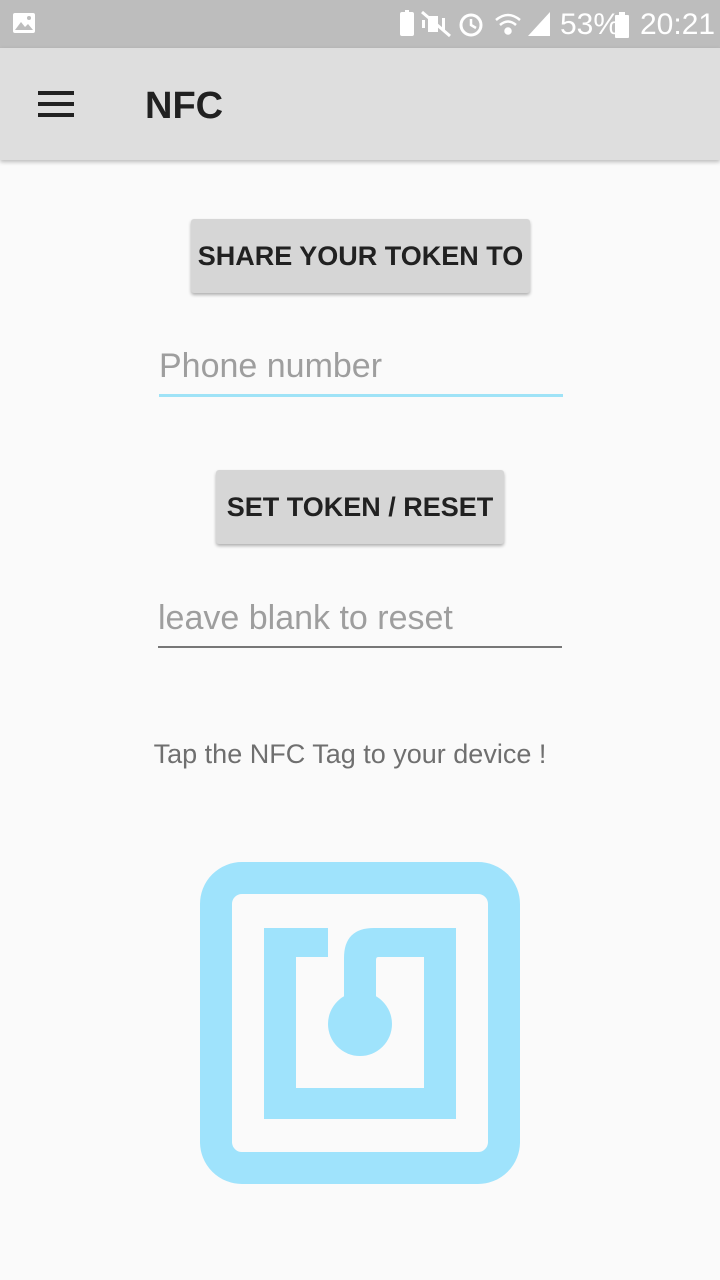 The height and width of the screenshot is (1280, 720). I want to click on wifi-icon, so click(508, 24).